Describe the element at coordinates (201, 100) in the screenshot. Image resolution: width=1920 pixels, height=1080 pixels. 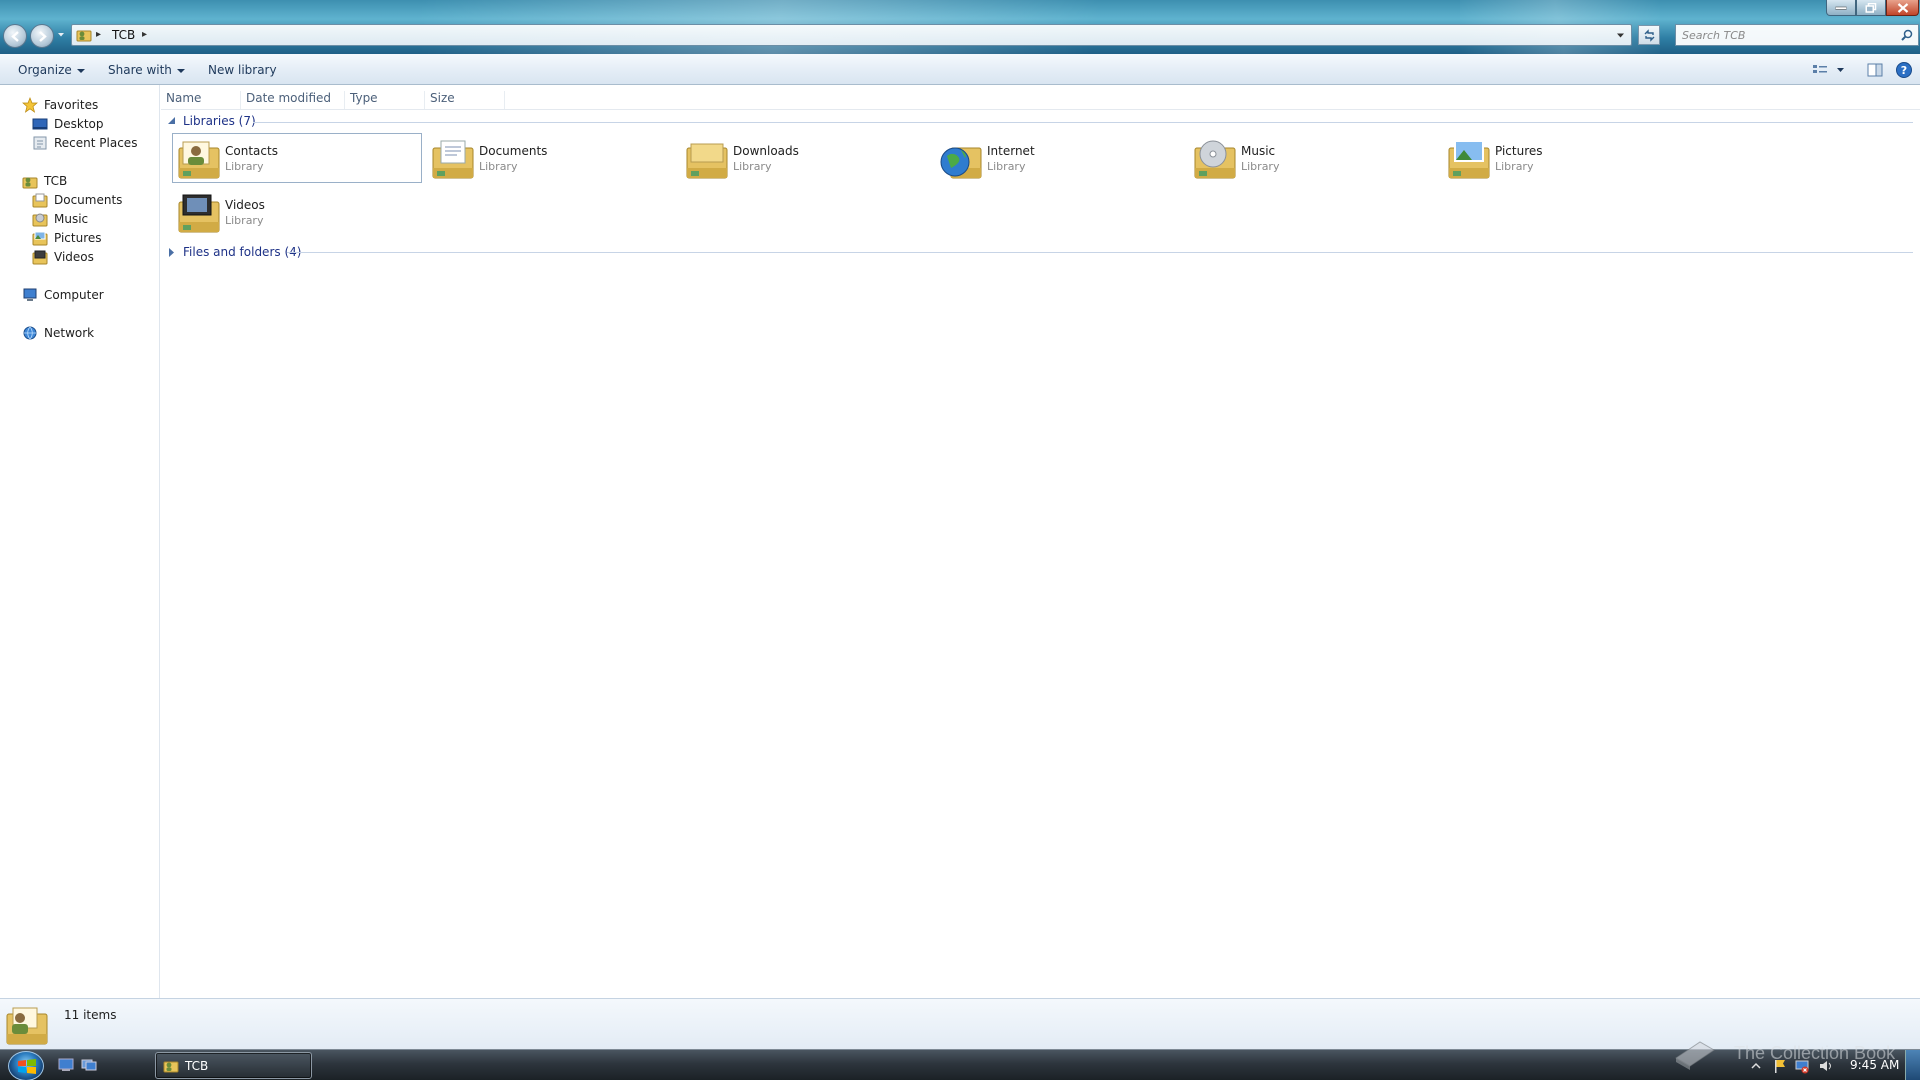
I see `column-header-name: Name` at that location.